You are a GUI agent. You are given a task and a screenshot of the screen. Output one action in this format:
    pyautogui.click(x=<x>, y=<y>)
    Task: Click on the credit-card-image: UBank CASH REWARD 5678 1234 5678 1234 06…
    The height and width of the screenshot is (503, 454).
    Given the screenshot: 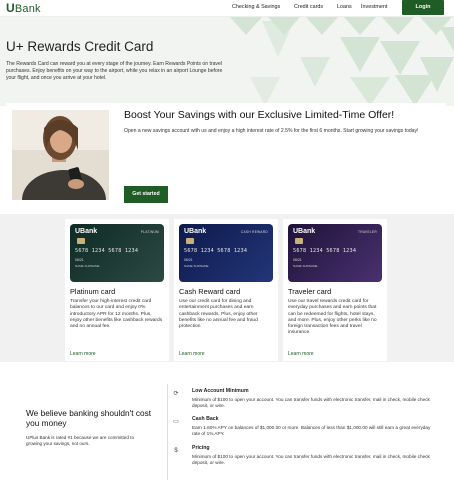 What is the action you would take?
    pyautogui.click(x=226, y=253)
    